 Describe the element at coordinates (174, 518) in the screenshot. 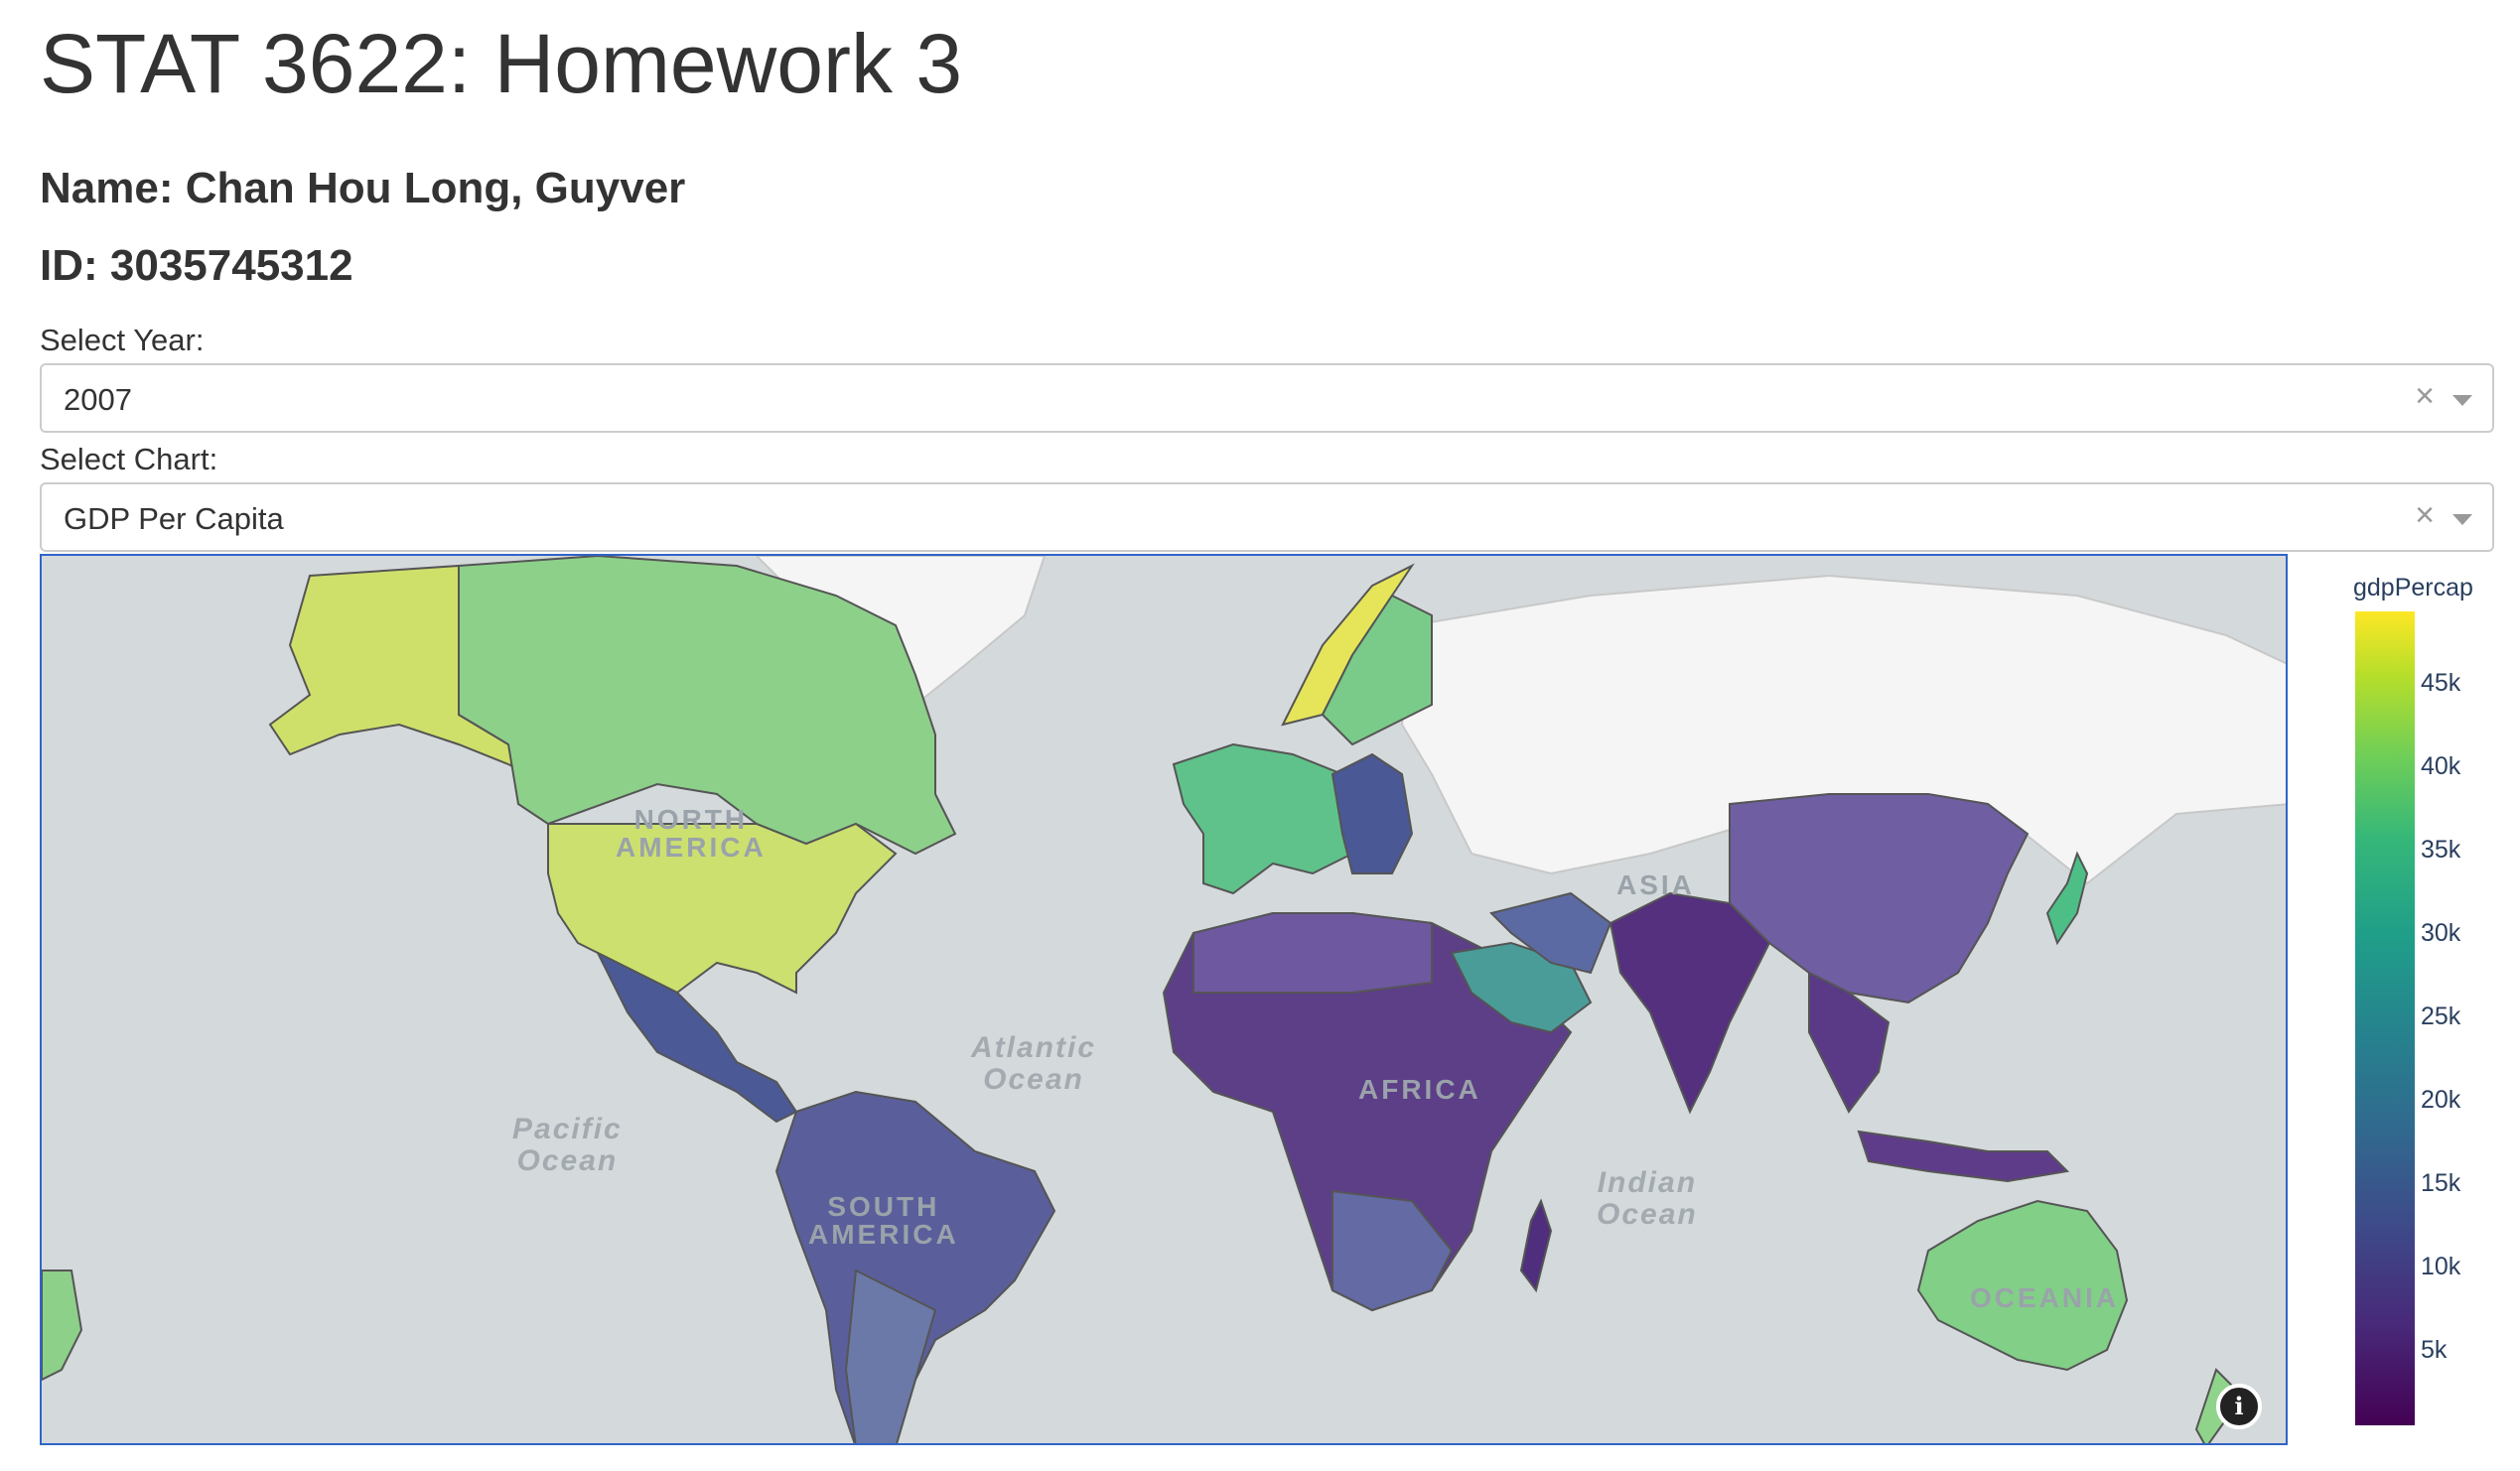

I see `chart-dropdown-value: GDP Per Capita` at that location.